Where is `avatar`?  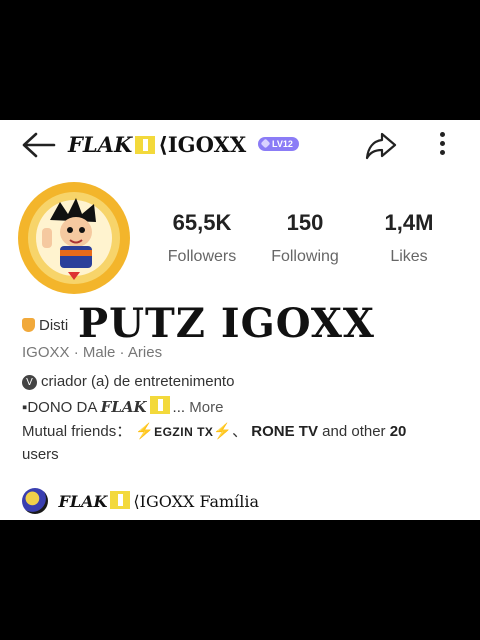
avatar is located at coordinates (74, 238).